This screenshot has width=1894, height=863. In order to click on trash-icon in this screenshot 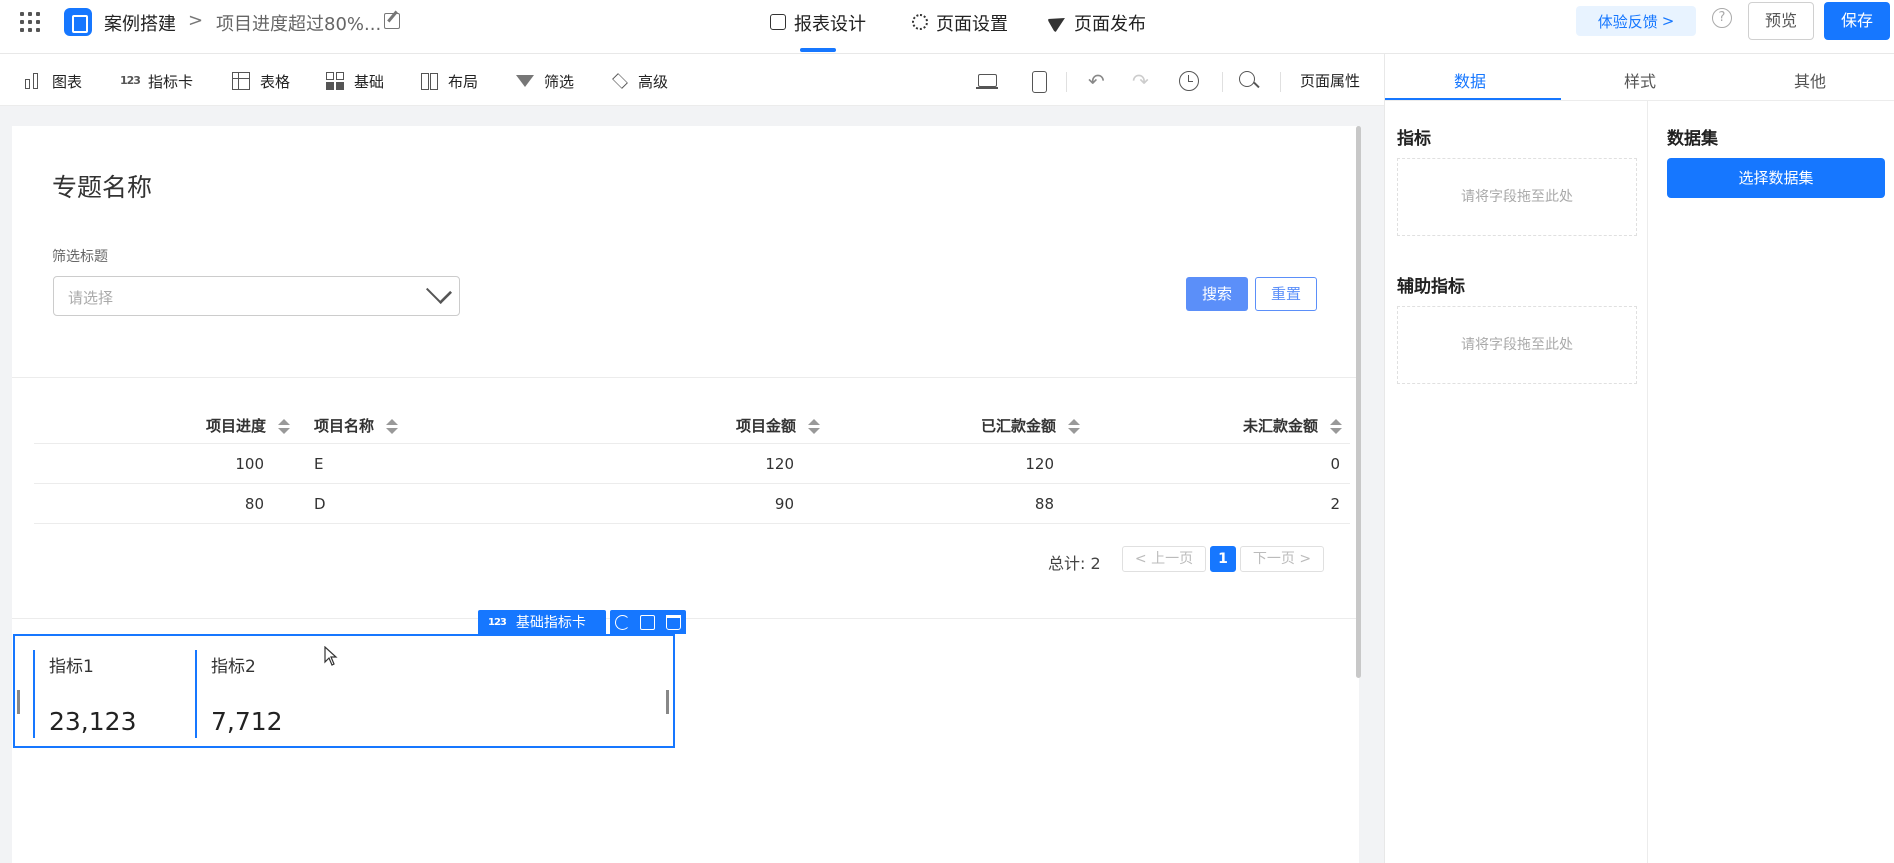, I will do `click(673, 622)`.